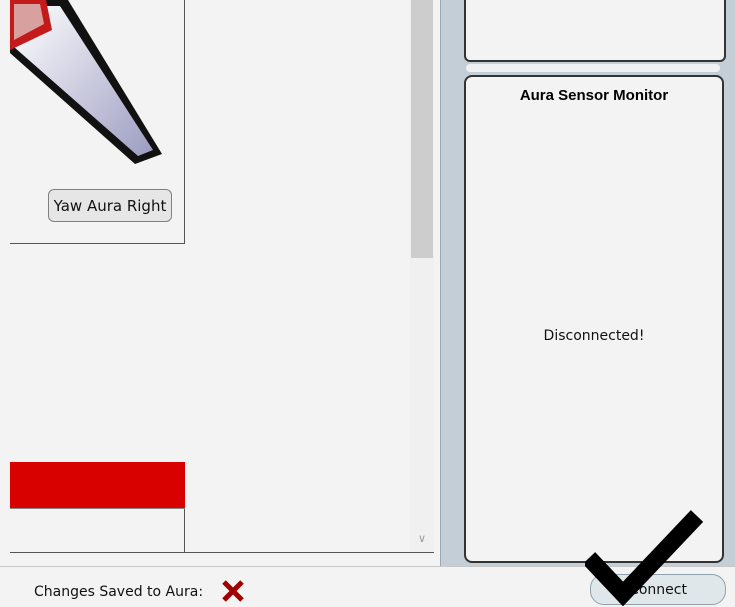  What do you see at coordinates (422, 129) in the screenshot?
I see `scrollbar-thumb` at bounding box center [422, 129].